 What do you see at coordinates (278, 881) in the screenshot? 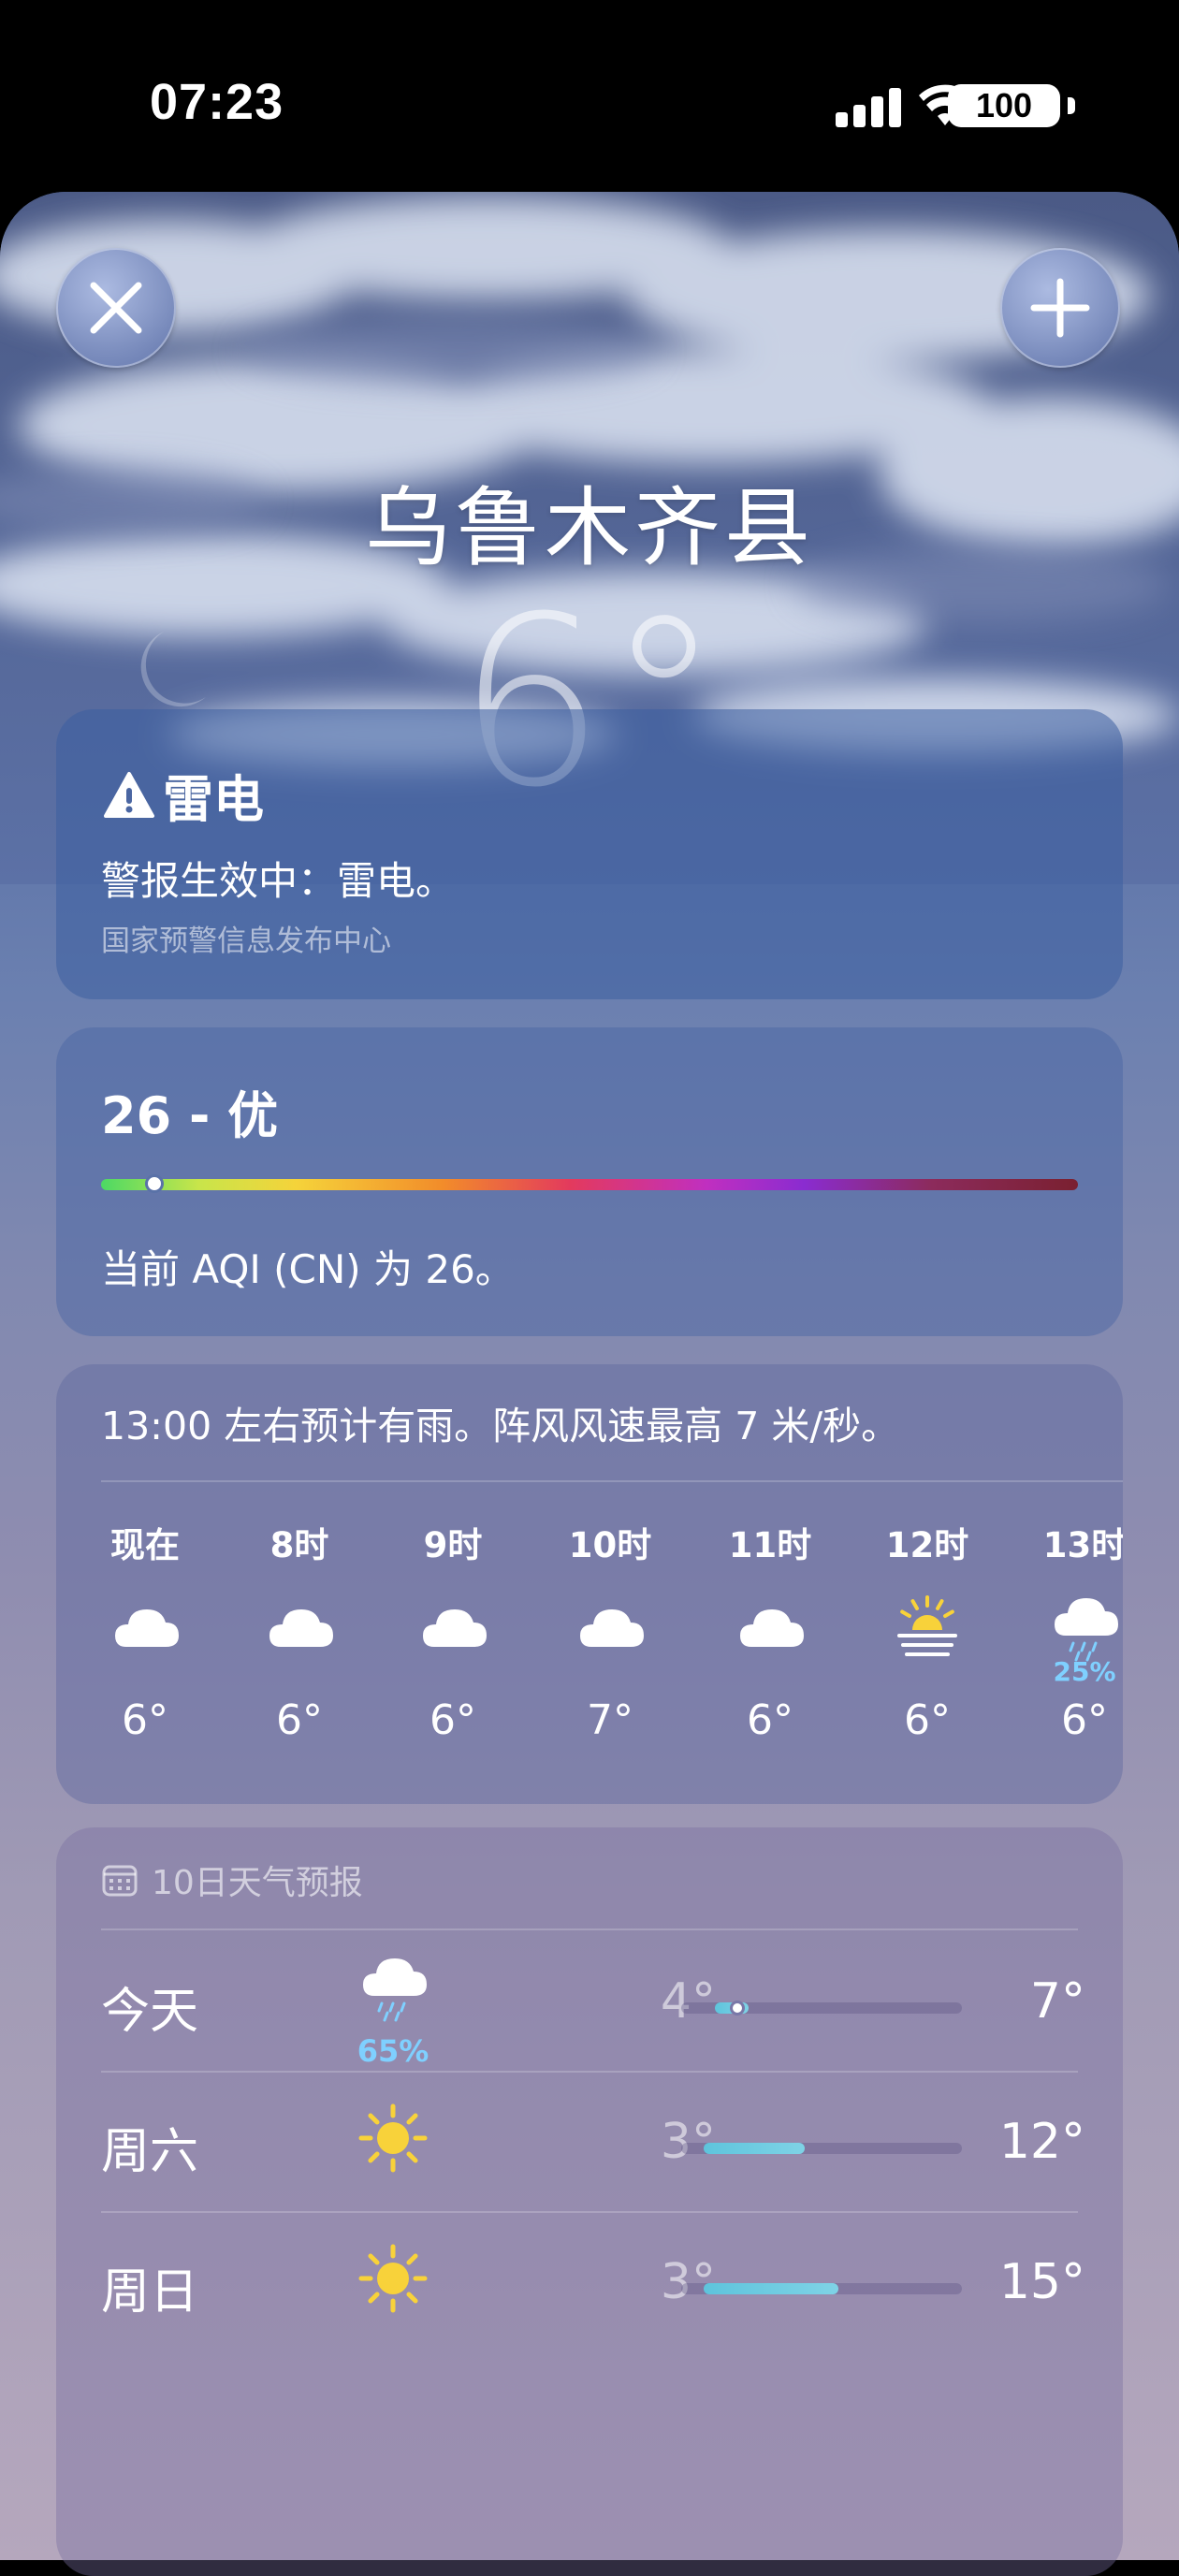
I see `alert-body: 警报生效中：雷电。` at bounding box center [278, 881].